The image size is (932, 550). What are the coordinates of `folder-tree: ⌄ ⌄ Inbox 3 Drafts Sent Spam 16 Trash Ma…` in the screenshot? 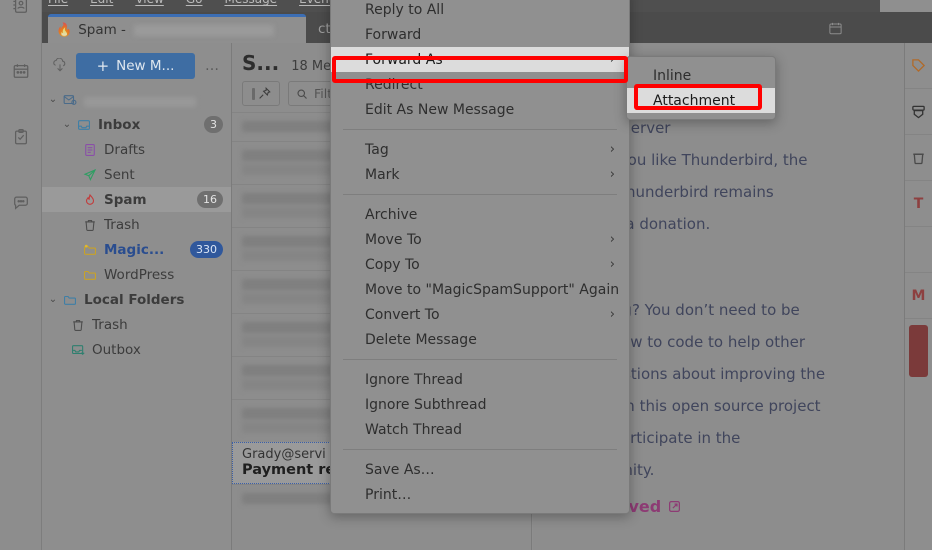 It's located at (136, 224).